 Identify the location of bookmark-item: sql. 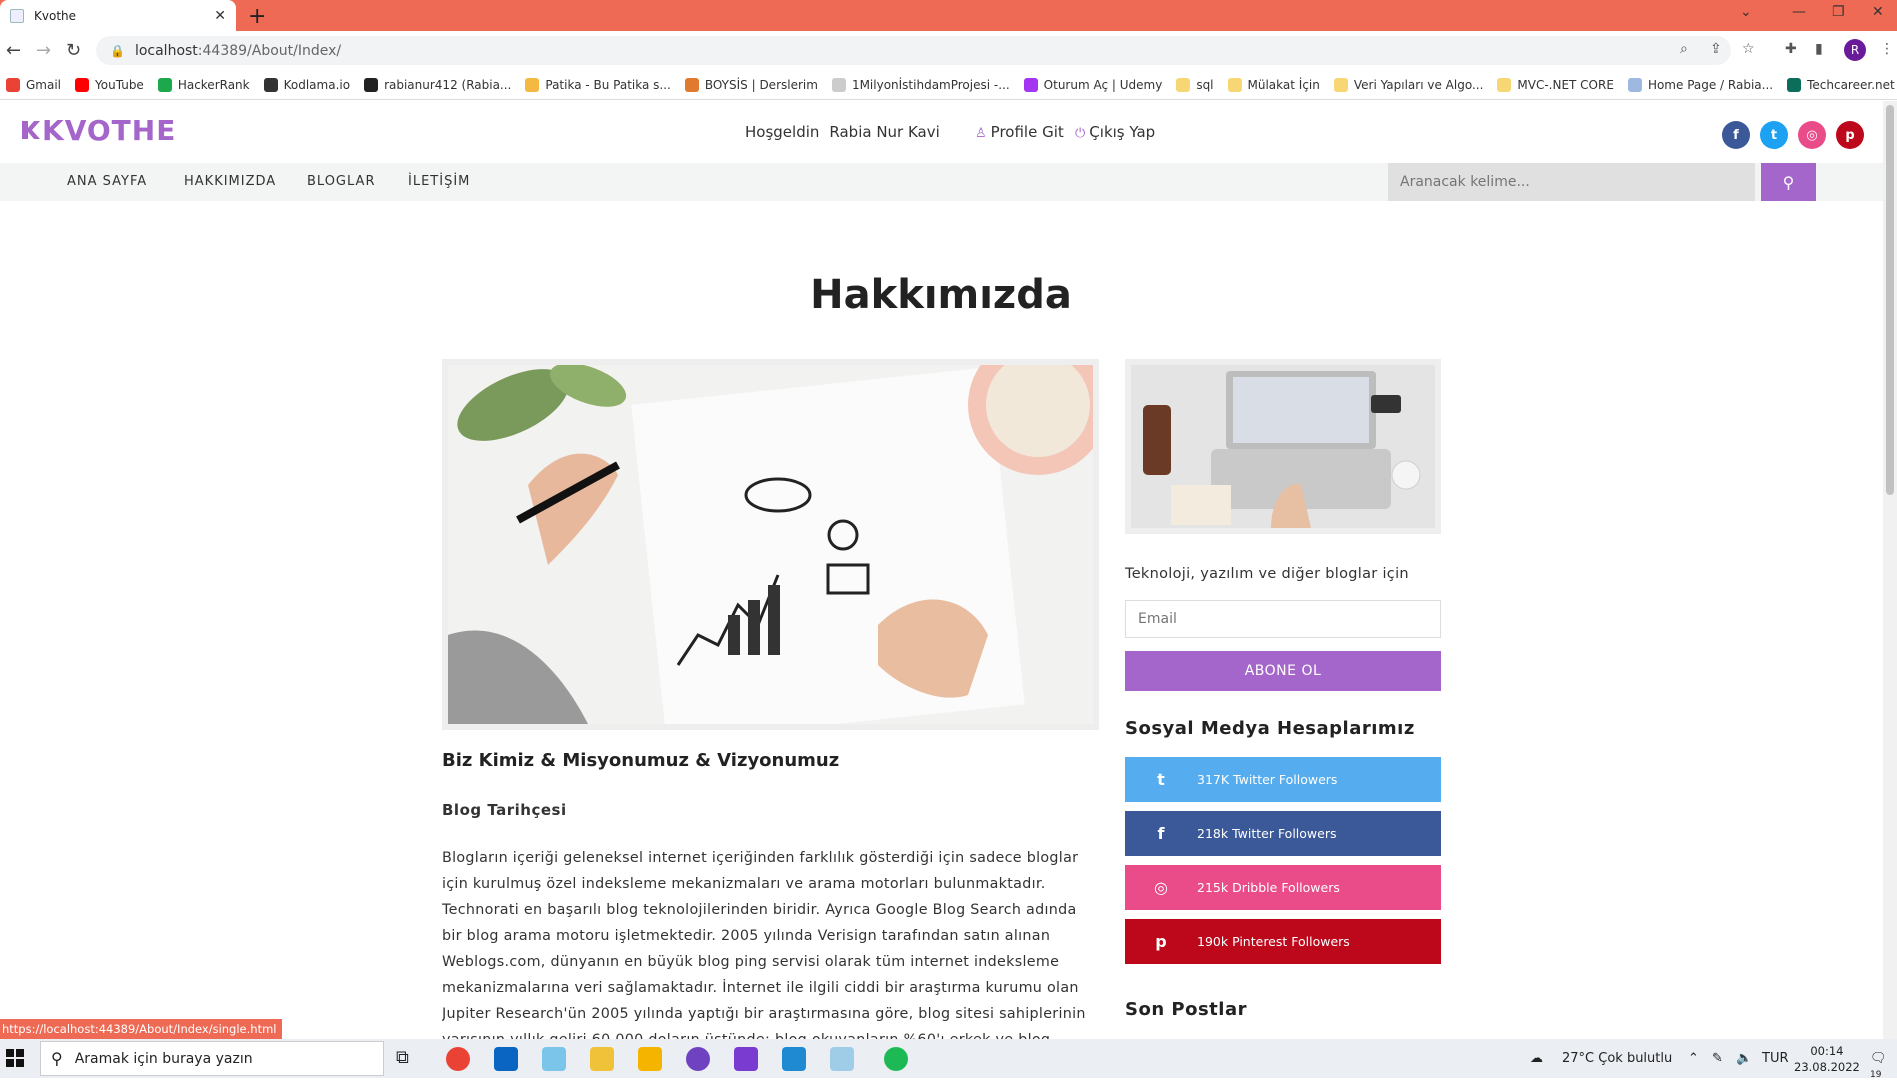
(1195, 84).